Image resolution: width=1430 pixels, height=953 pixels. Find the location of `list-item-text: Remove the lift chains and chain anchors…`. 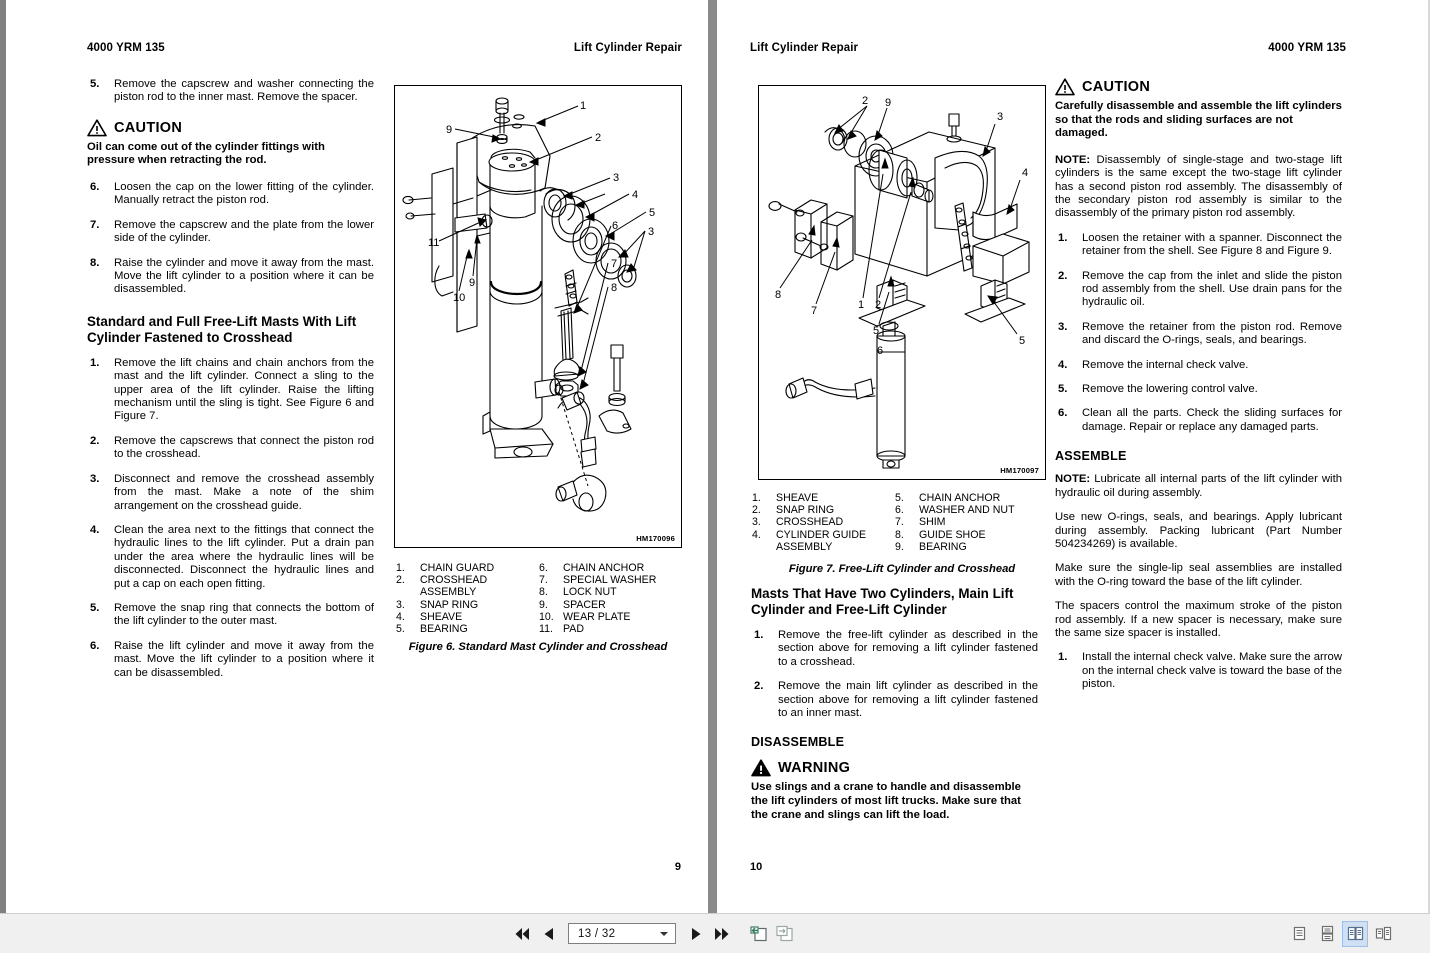

list-item-text: Remove the lift chains and chain anchors… is located at coordinates (244, 389).